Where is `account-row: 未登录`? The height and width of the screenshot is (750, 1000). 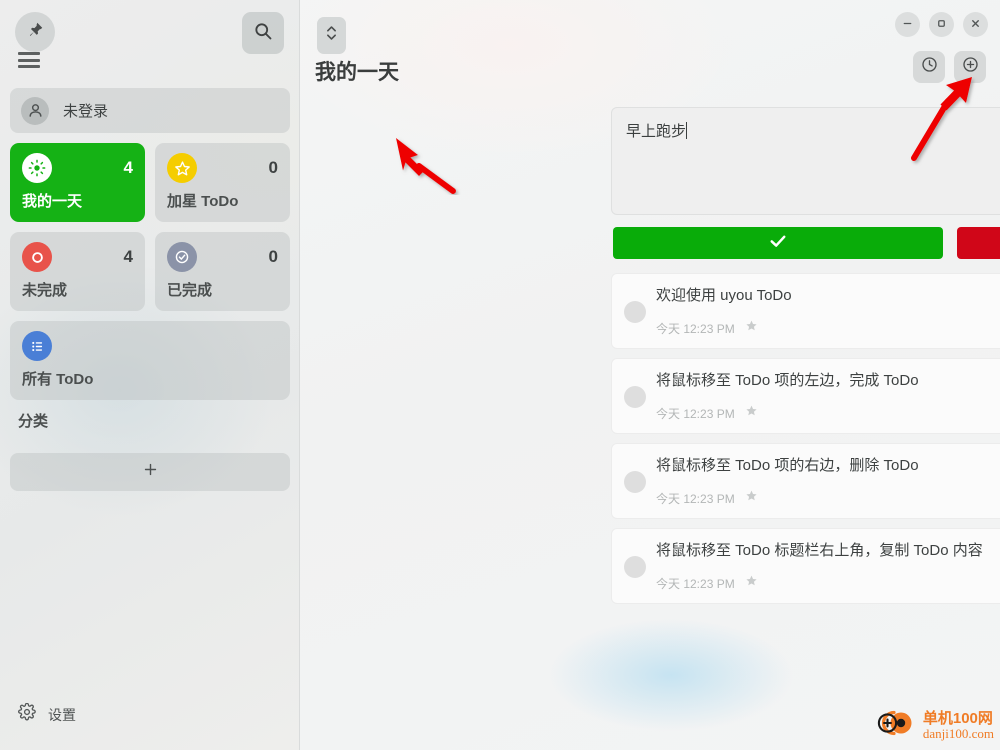 account-row: 未登录 is located at coordinates (150, 110).